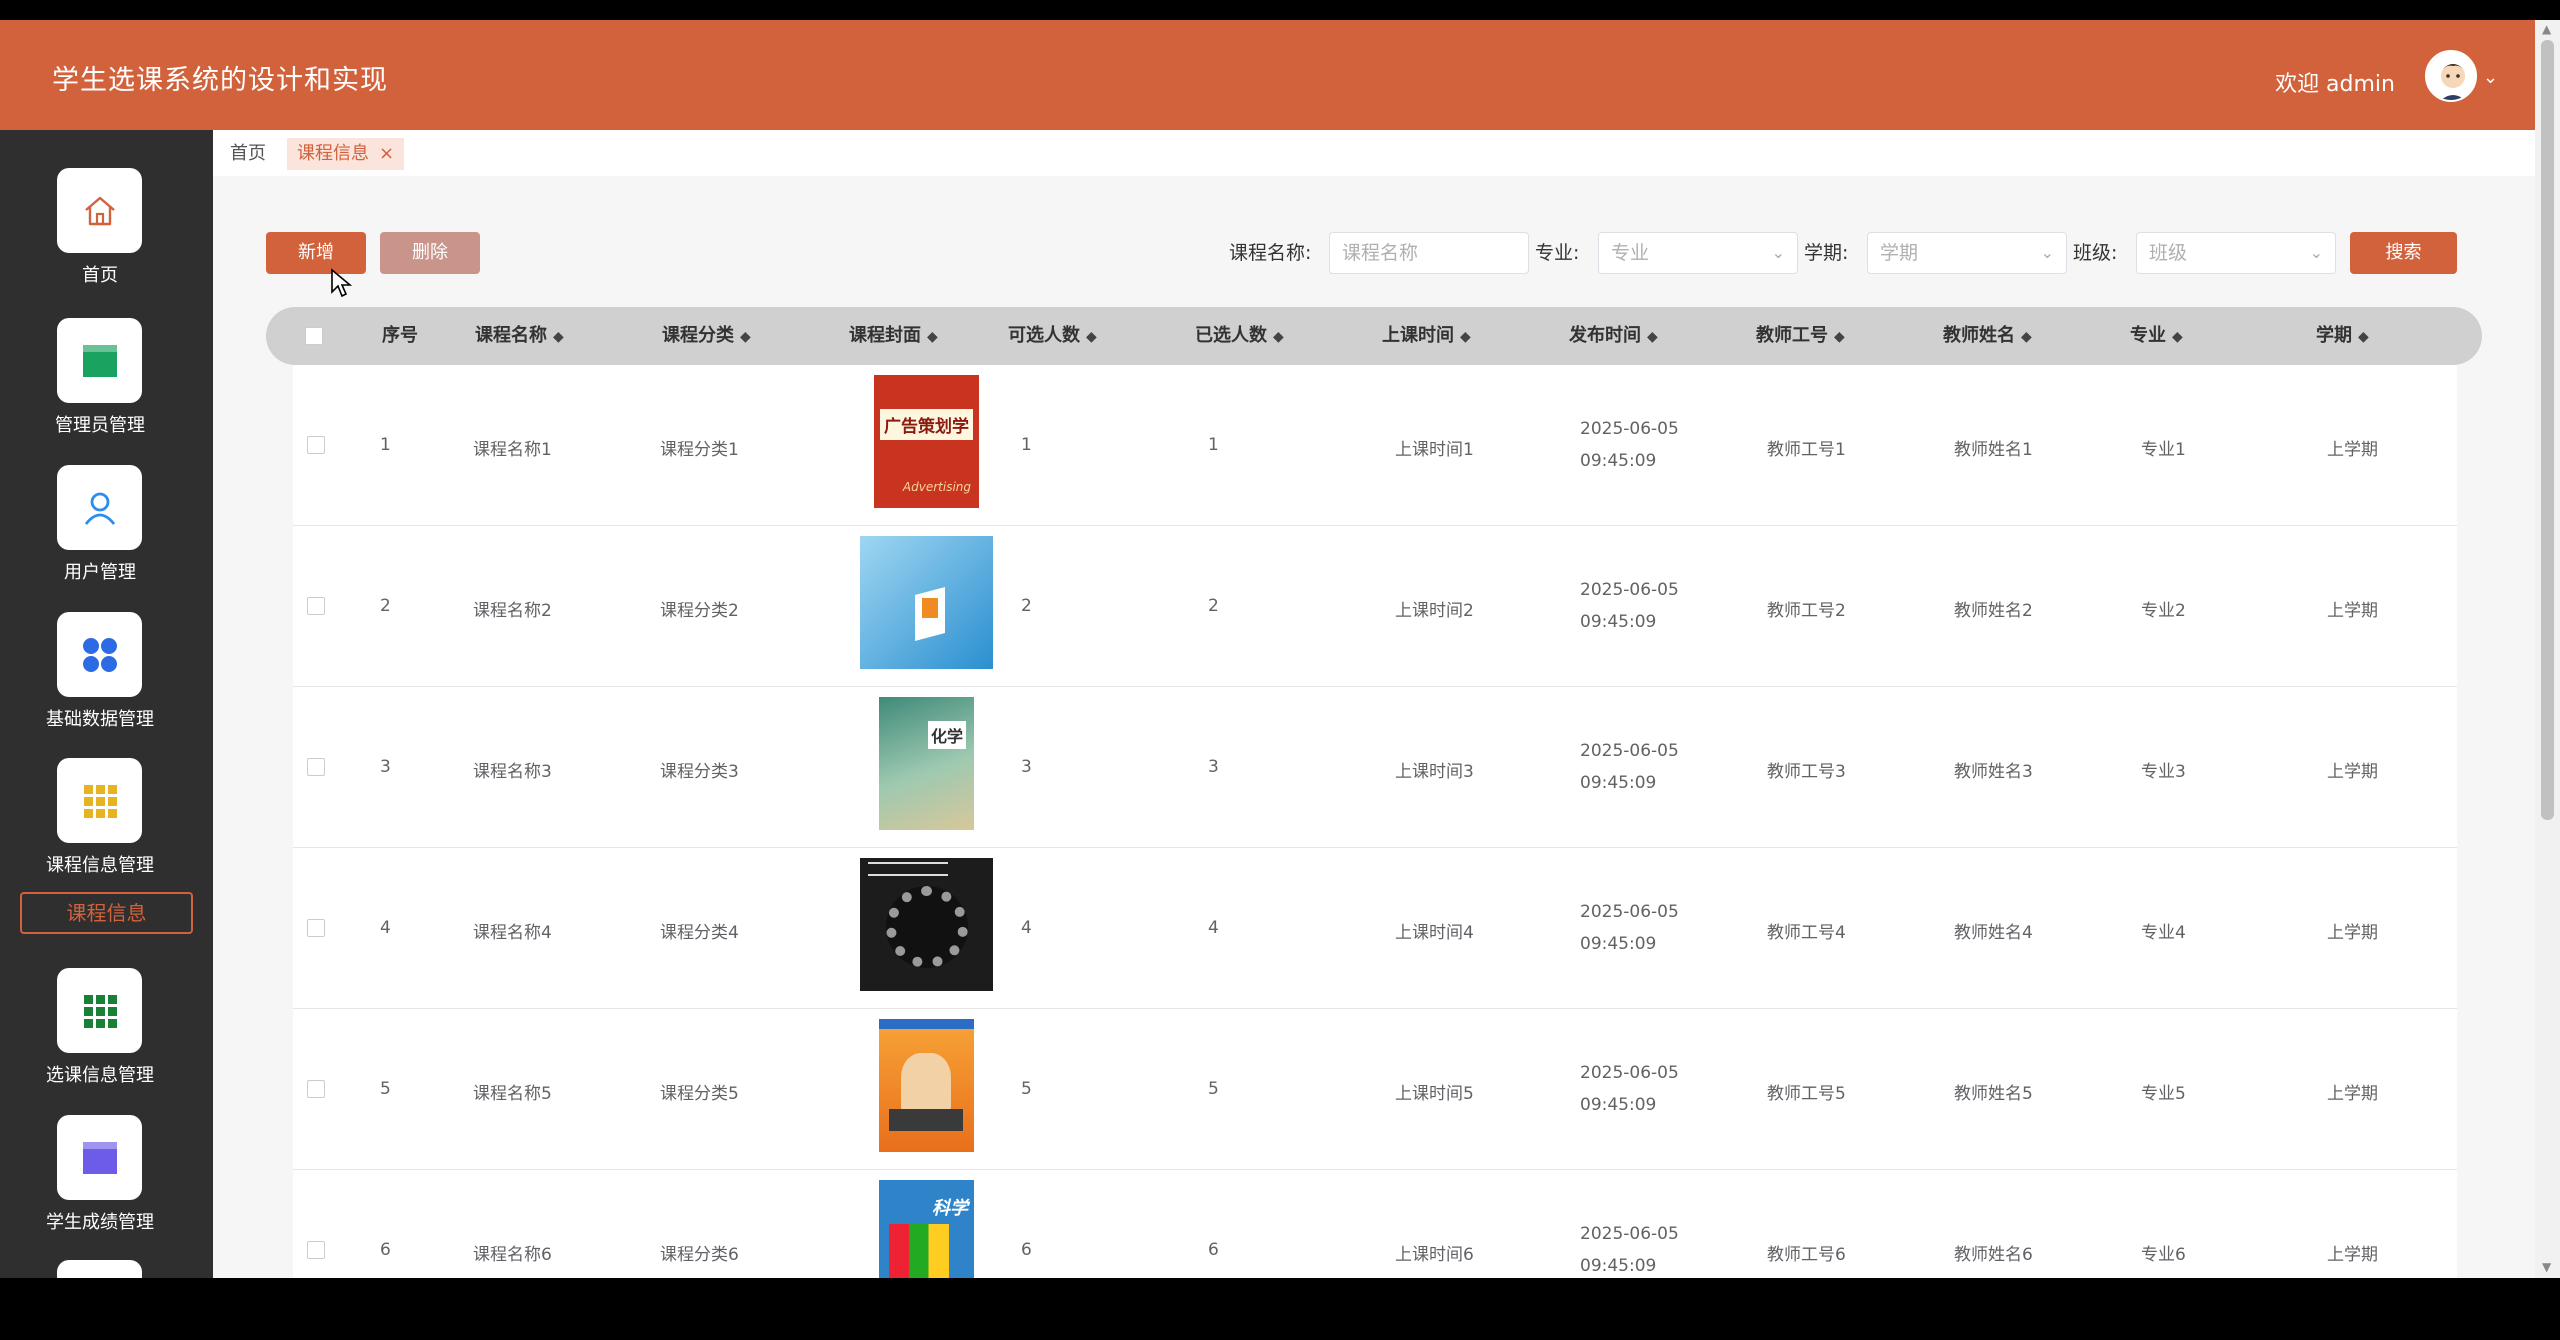 This screenshot has width=2560, height=1340. I want to click on column-header: 教师姓名 ◆, so click(1987, 336).